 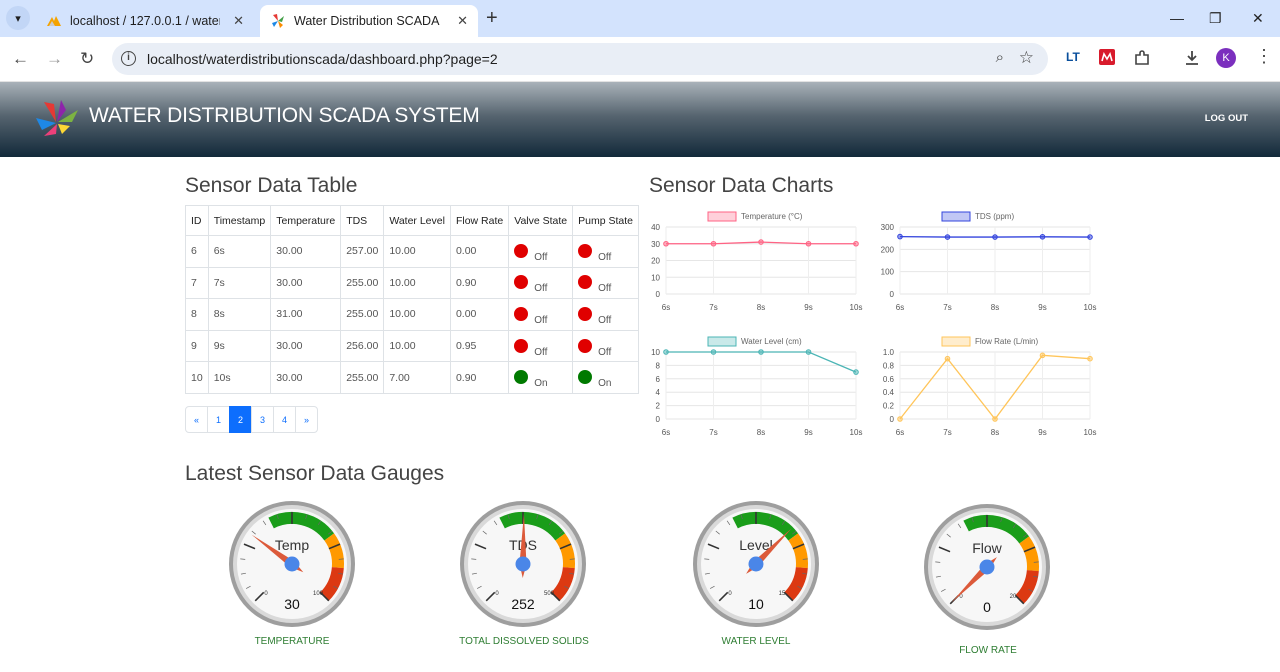 What do you see at coordinates (1258, 18) in the screenshot?
I see `close-window-icon: ✕` at bounding box center [1258, 18].